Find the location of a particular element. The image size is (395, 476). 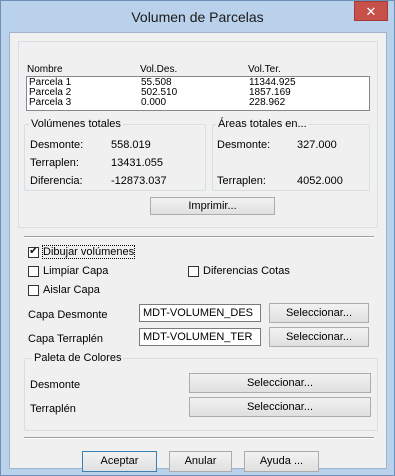

paleta-terraplen-label: Terraplén is located at coordinates (53, 409).